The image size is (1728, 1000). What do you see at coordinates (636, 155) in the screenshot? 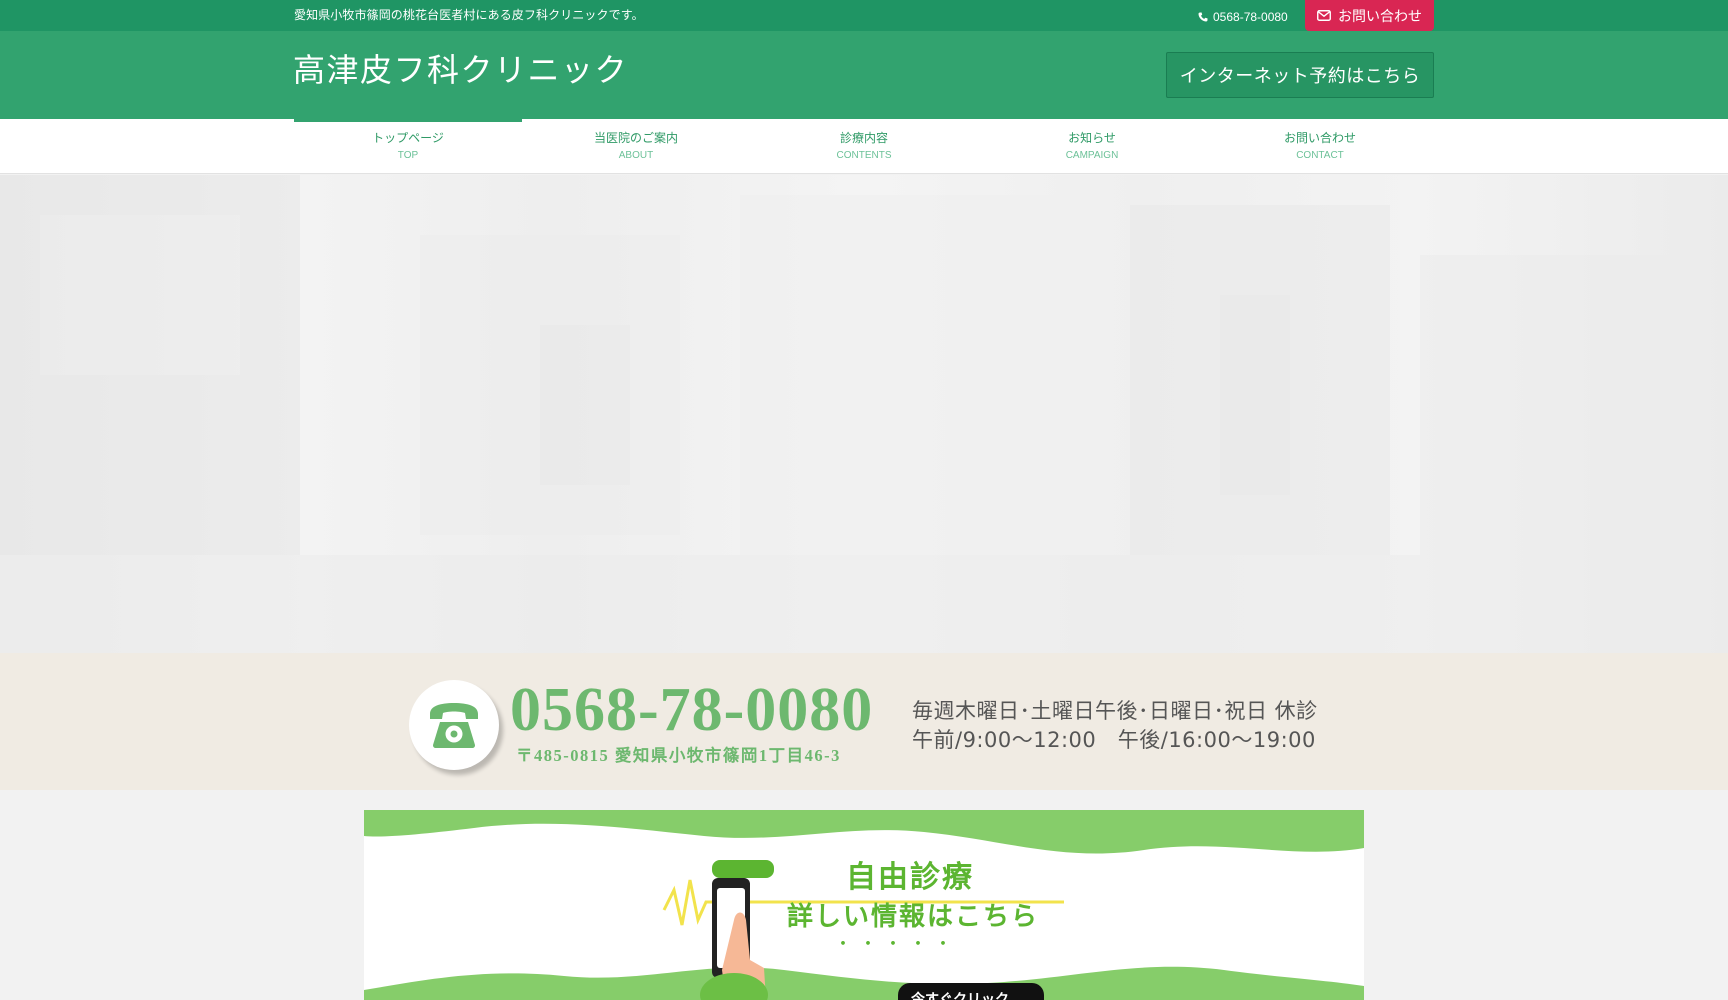
I see `nav-item-sublabel: ABOUT` at bounding box center [636, 155].